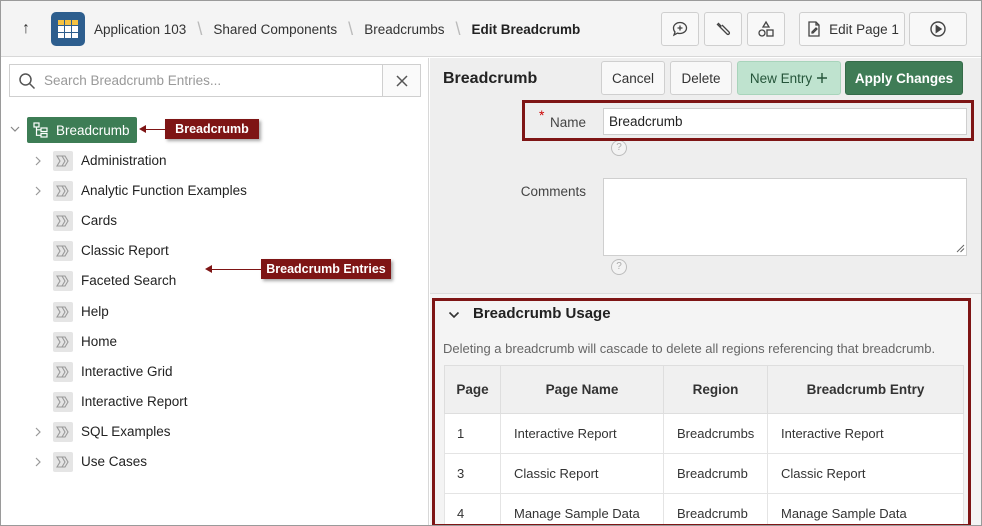 The image size is (982, 526). I want to click on shared-components-button, so click(766, 29).